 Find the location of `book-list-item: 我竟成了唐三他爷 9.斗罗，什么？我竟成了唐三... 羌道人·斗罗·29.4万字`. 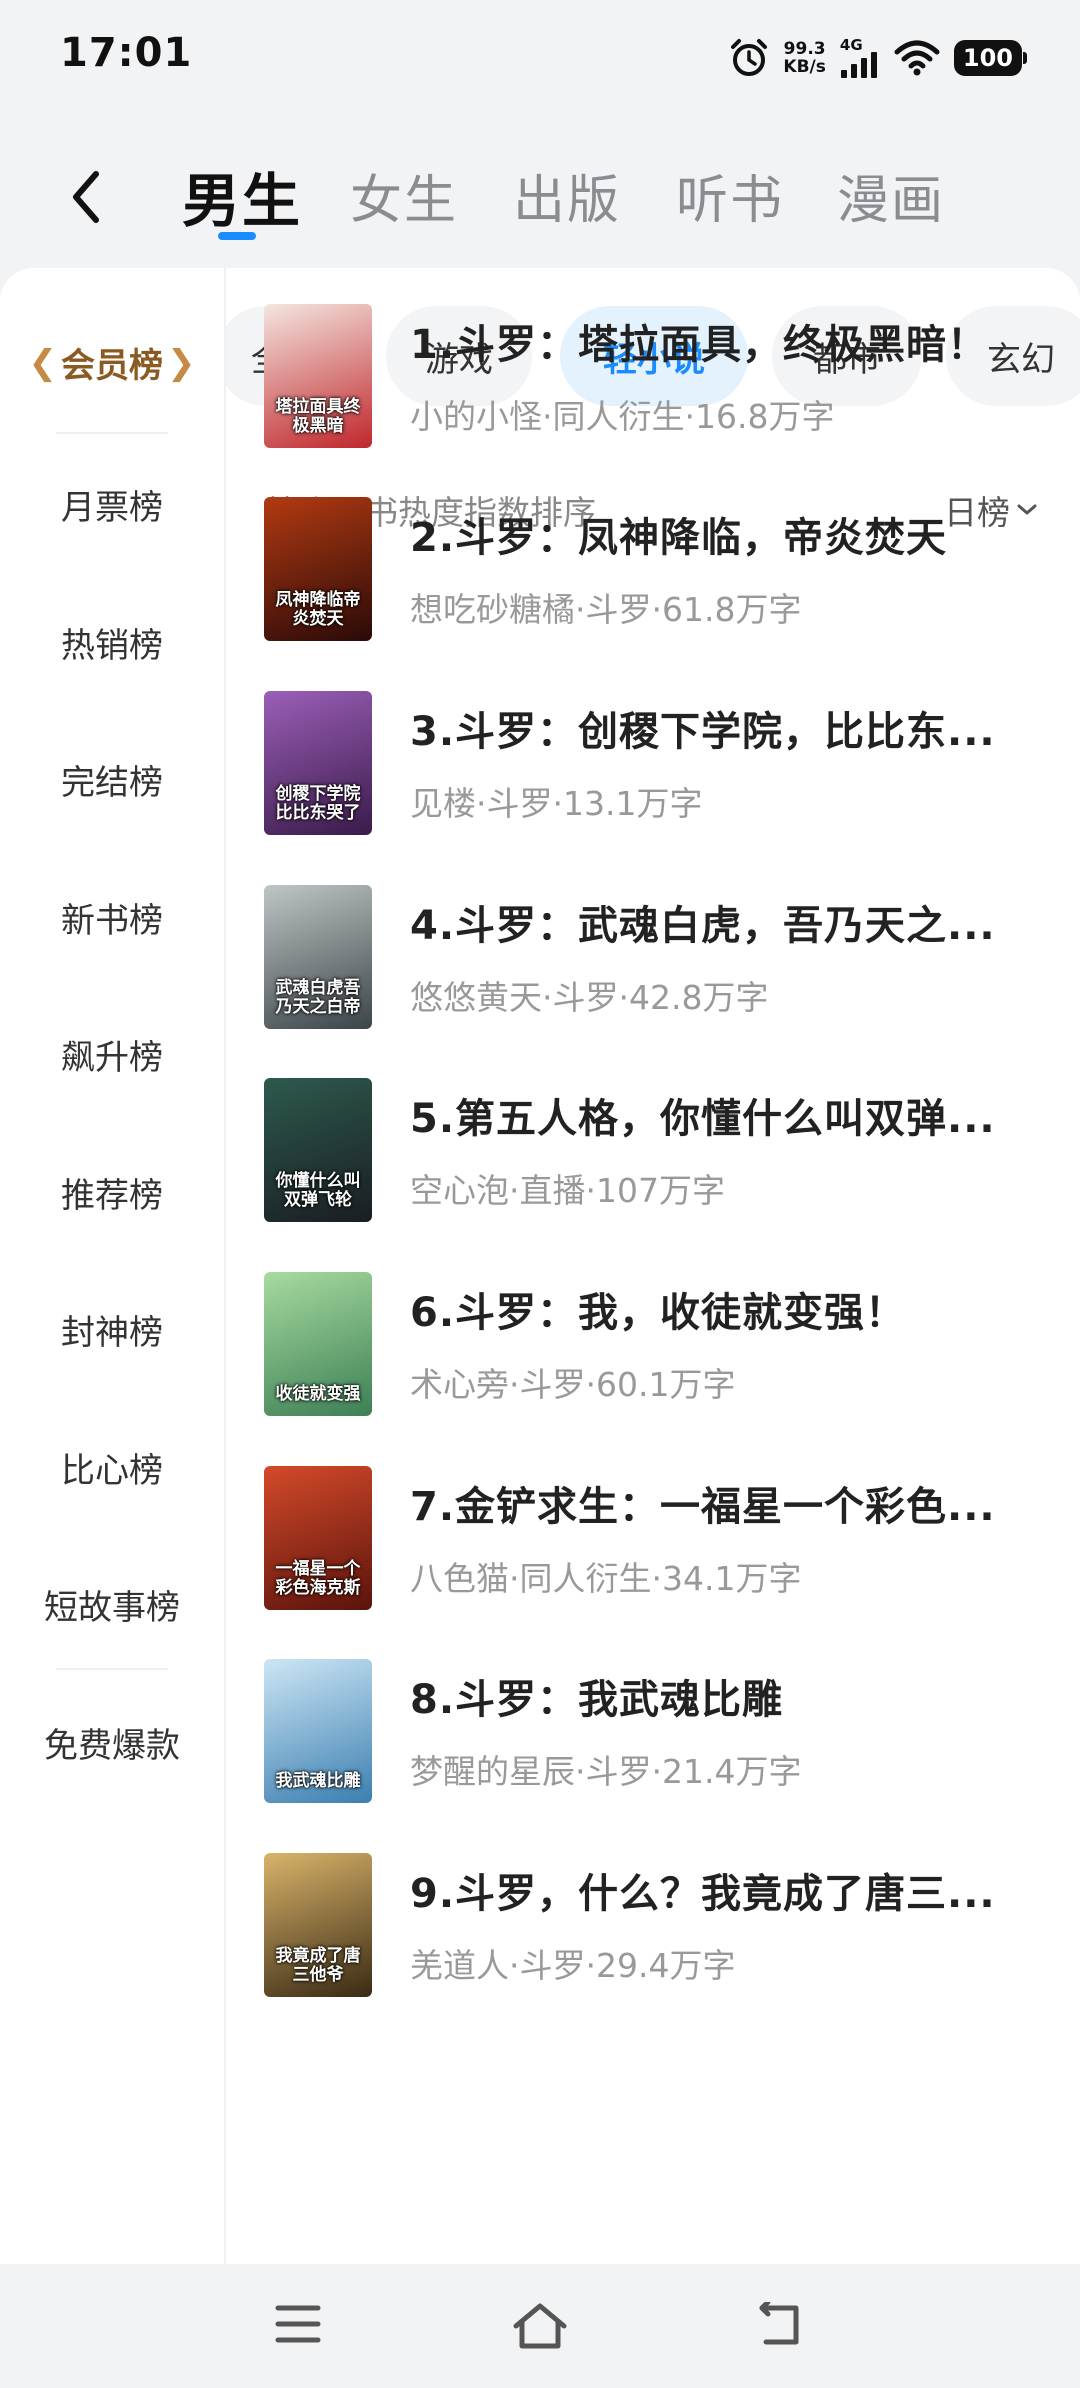

book-list-item: 我竟成了唐三他爷 9.斗罗，什么？我竟成了唐三... 羌道人·斗罗·29.4万字 is located at coordinates (664, 1928).